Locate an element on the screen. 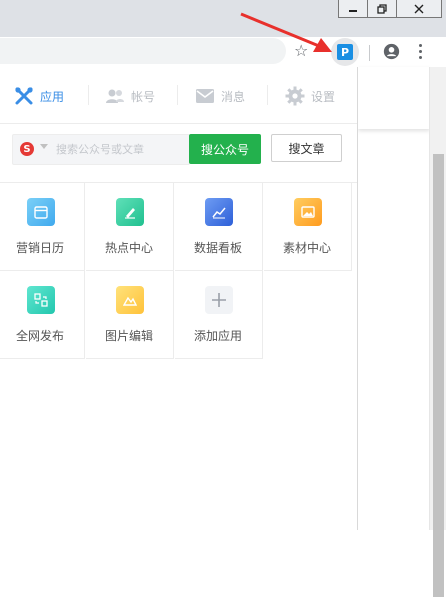  sogou-logo-icon: S is located at coordinates (27, 149).